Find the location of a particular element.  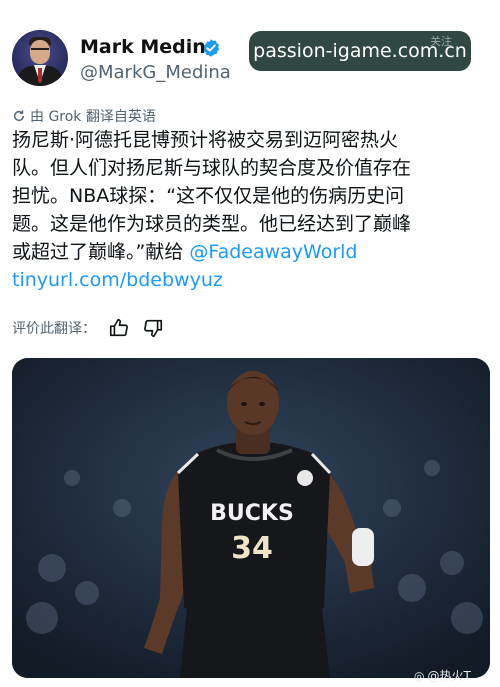

translation-note: 由 Grok 翻译自英语 is located at coordinates (84, 116).